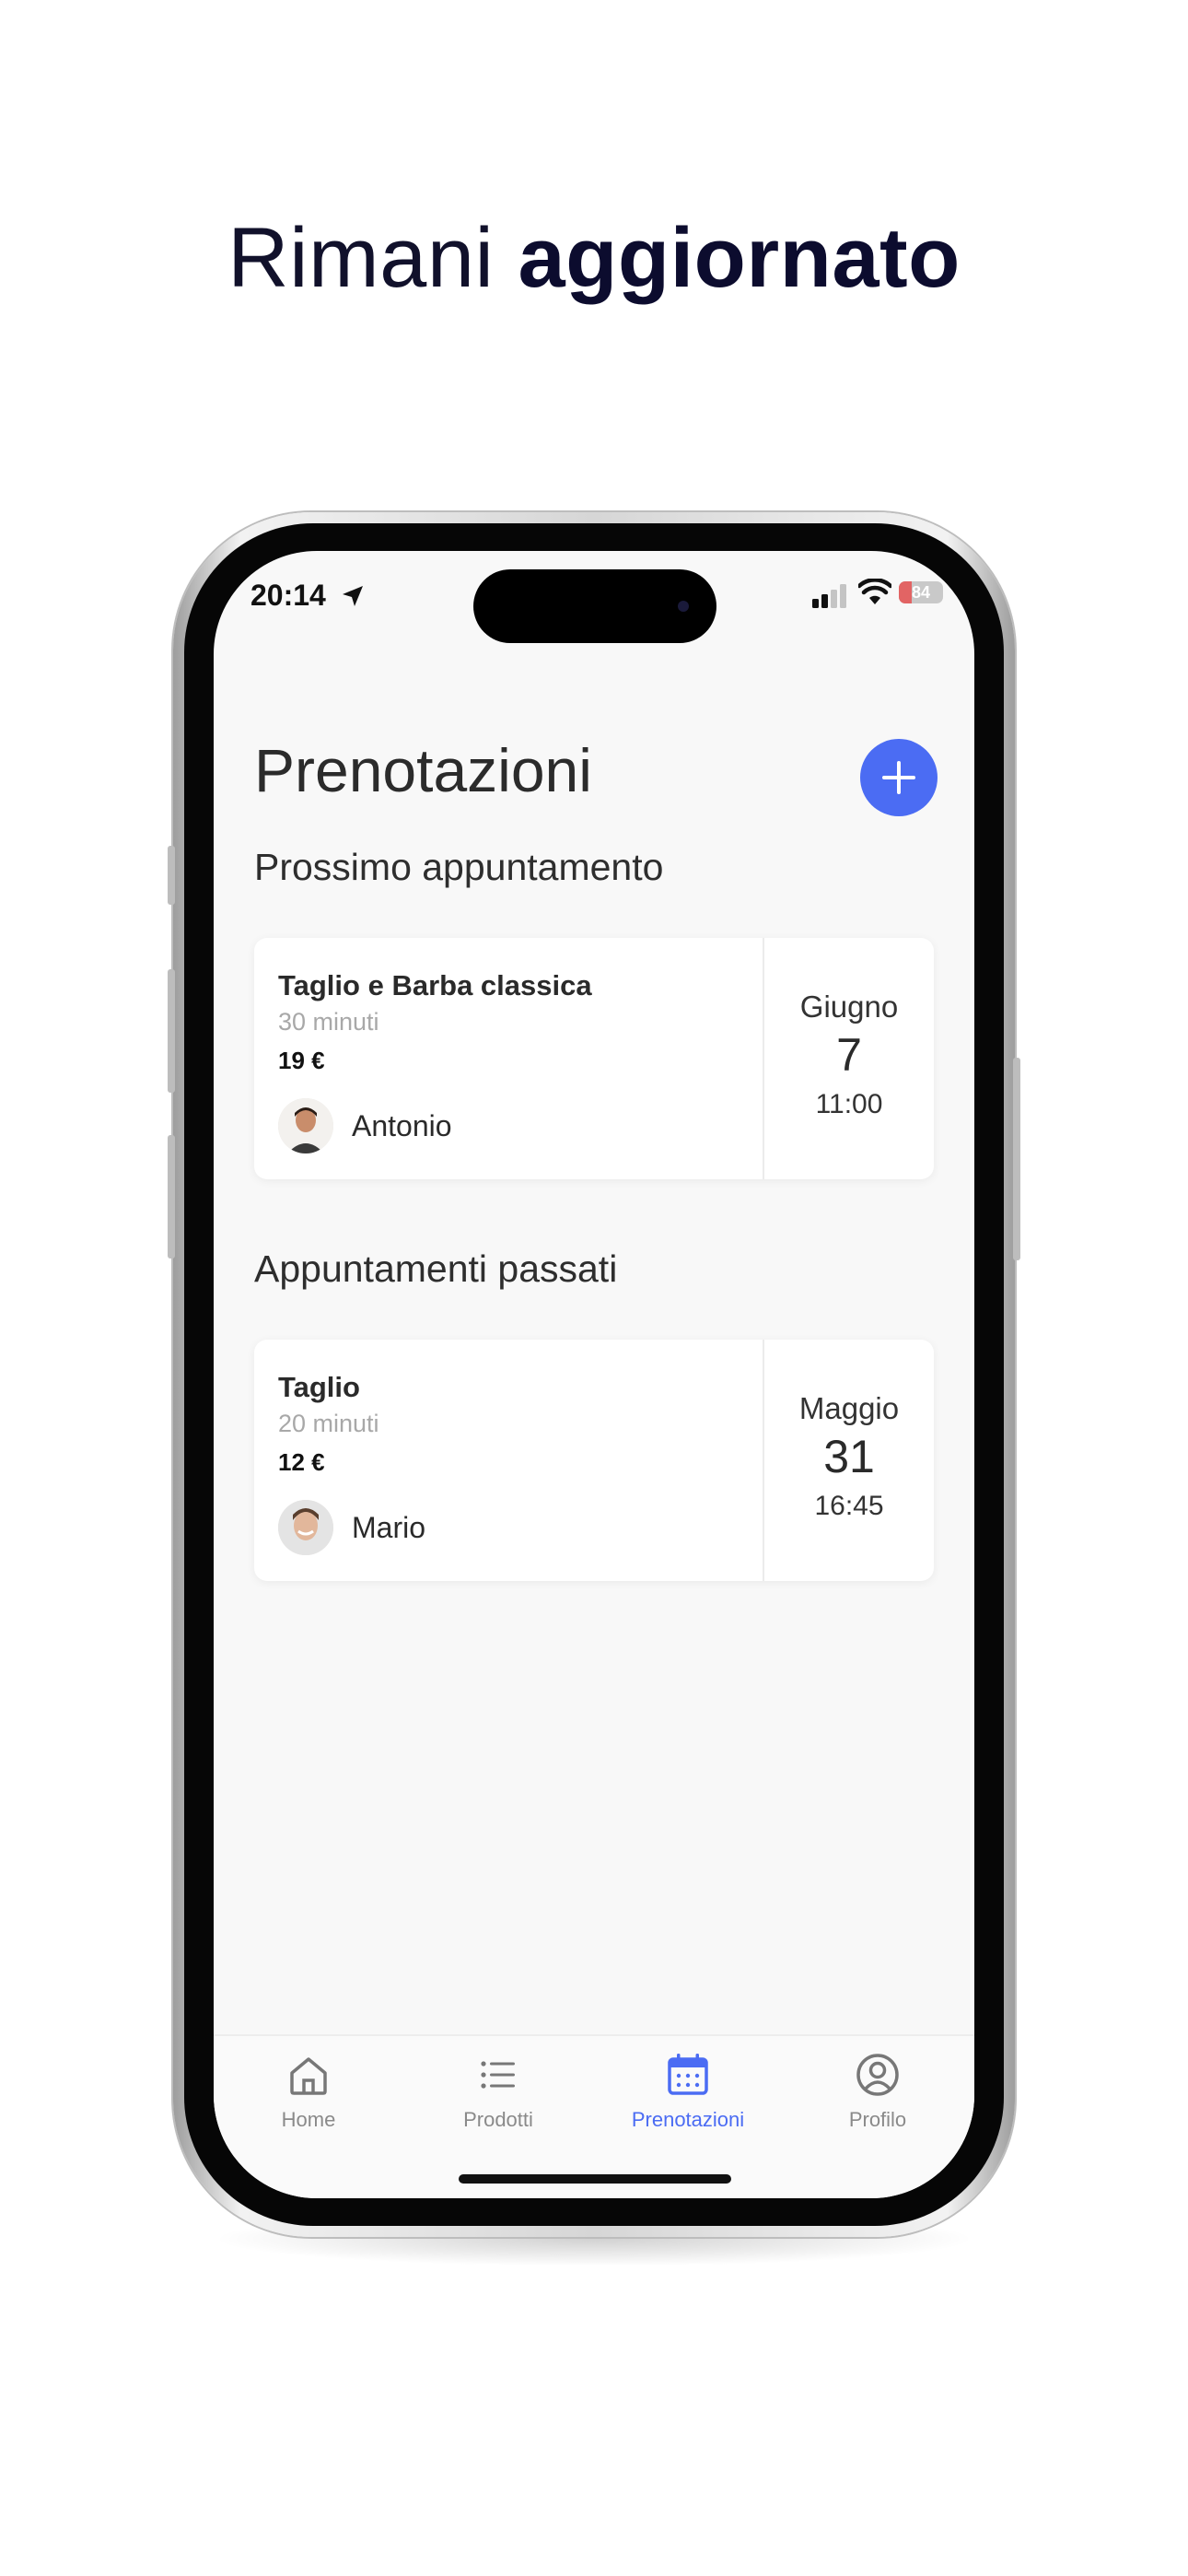 This screenshot has width=1188, height=2576. I want to click on volume-down-button, so click(172, 1197).